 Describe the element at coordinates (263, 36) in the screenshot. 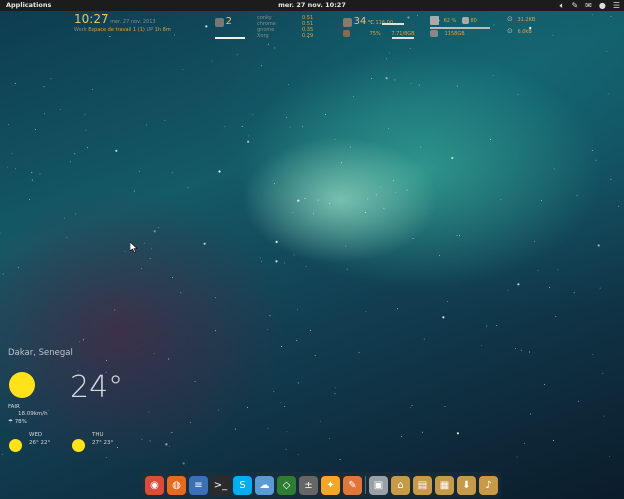

I see `proc-name: Xorg` at that location.